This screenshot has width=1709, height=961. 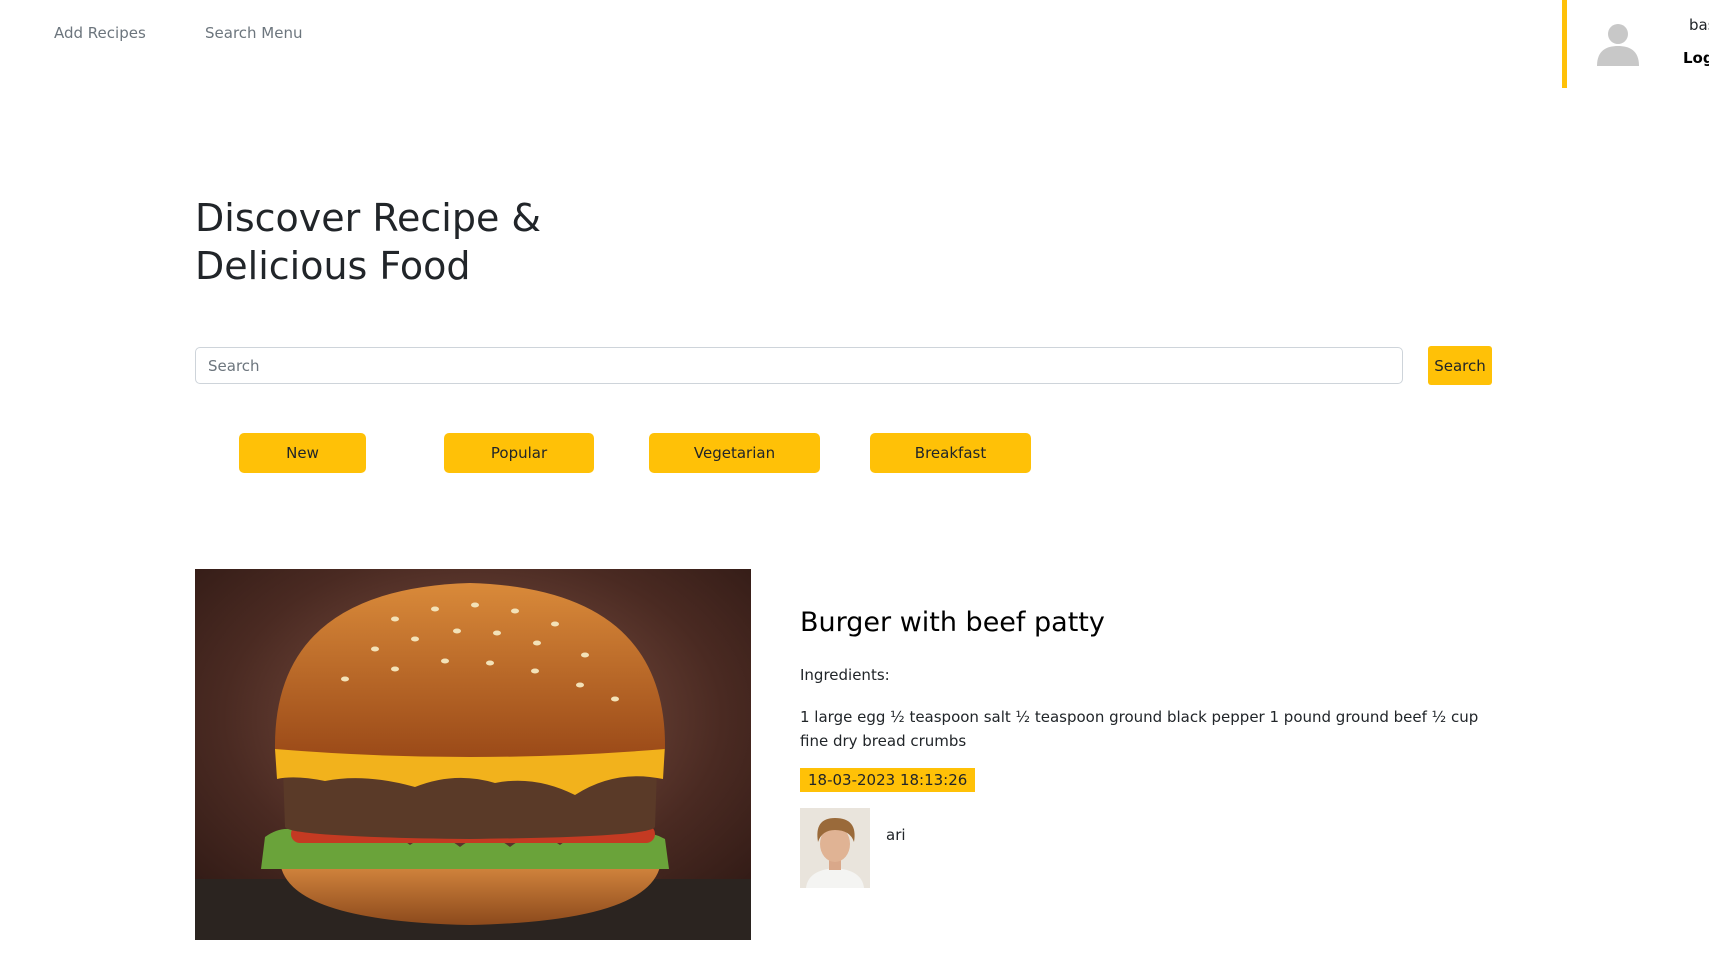 What do you see at coordinates (333, 266) in the screenshot?
I see `page-title-line-2: Delicious Food` at bounding box center [333, 266].